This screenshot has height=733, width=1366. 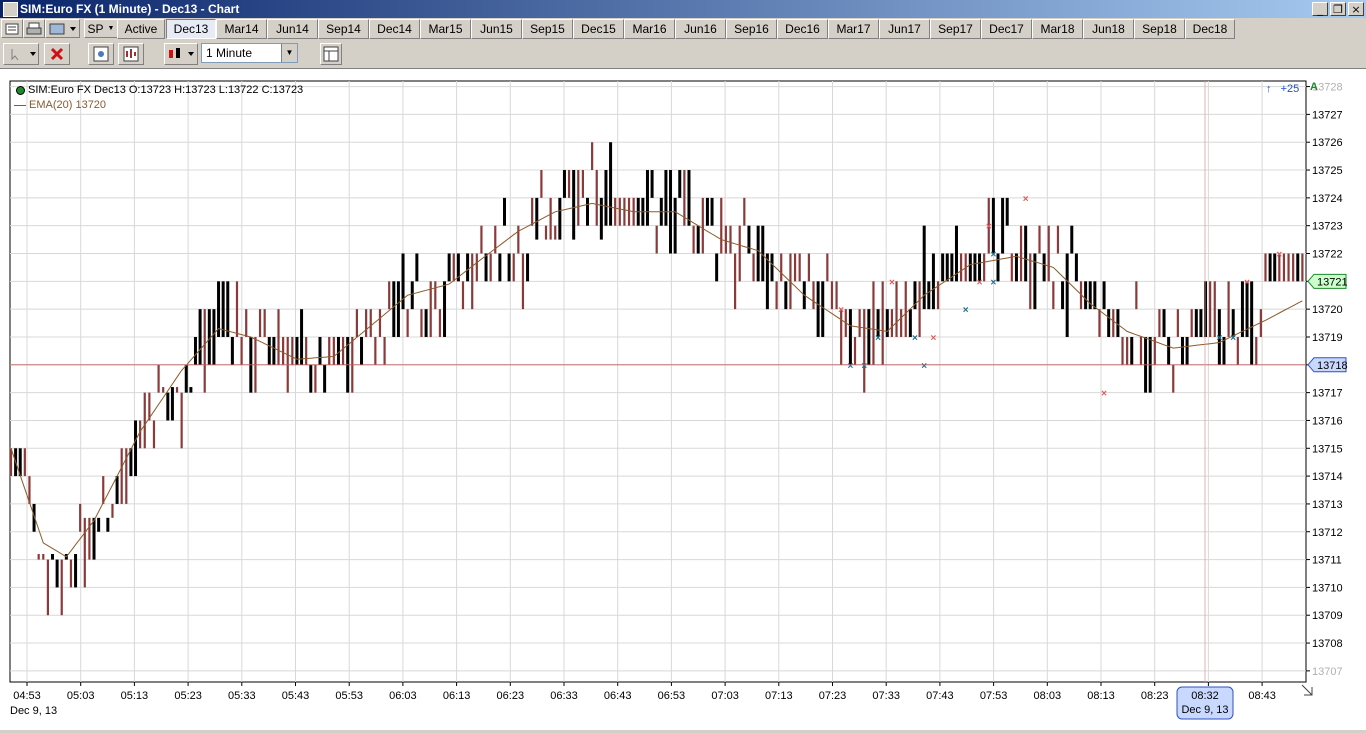 What do you see at coordinates (547, 29) in the screenshot?
I see `tab-sep15: Sep15` at bounding box center [547, 29].